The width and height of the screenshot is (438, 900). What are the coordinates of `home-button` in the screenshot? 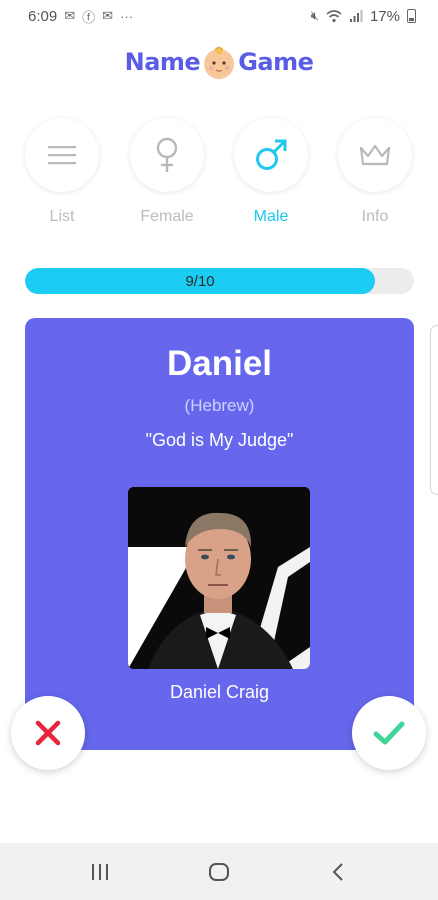 It's located at (219, 872).